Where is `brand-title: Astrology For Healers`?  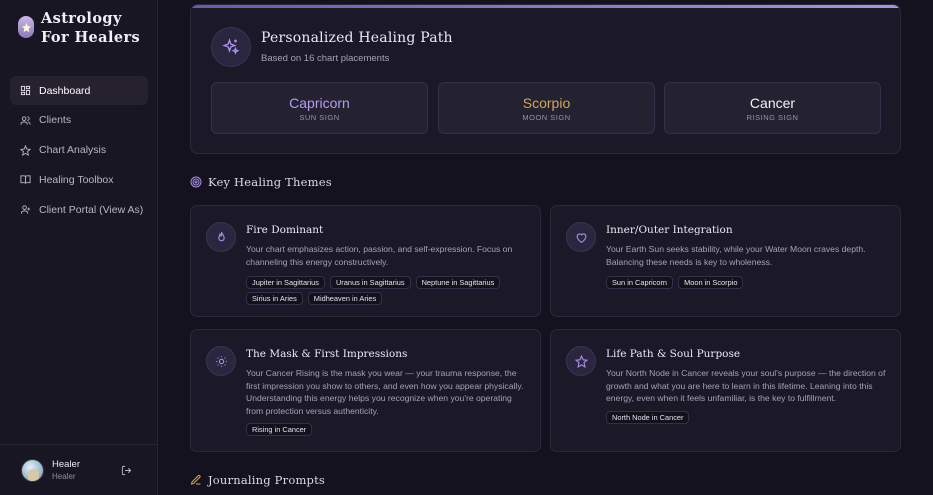 brand-title: Astrology For Healers is located at coordinates (91, 28).